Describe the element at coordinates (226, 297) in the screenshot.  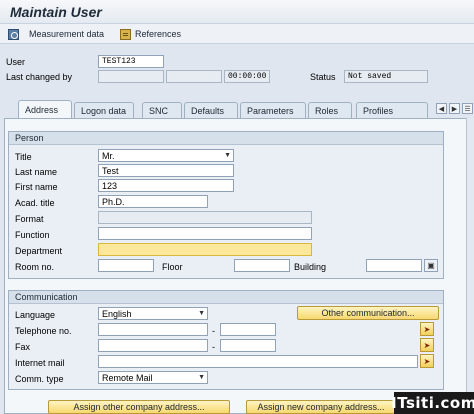
I see `communication-group-title: Communication` at that location.